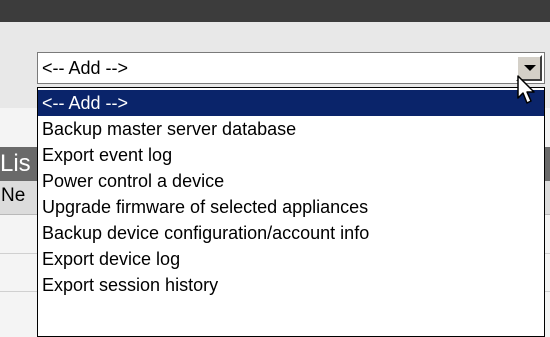  What do you see at coordinates (526, 89) in the screenshot?
I see `mouse-pointer-icon` at bounding box center [526, 89].